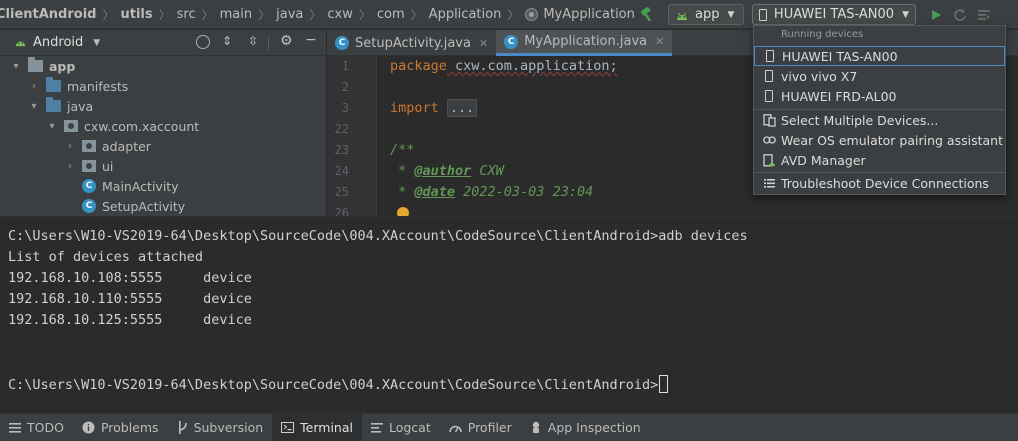  What do you see at coordinates (480, 427) in the screenshot?
I see `tab-profiler: Profiler` at bounding box center [480, 427].